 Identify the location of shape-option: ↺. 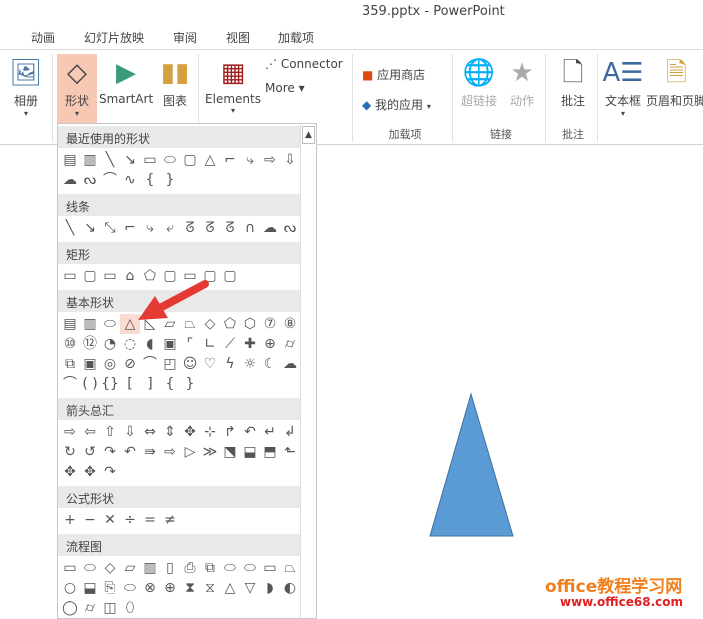
(90, 452).